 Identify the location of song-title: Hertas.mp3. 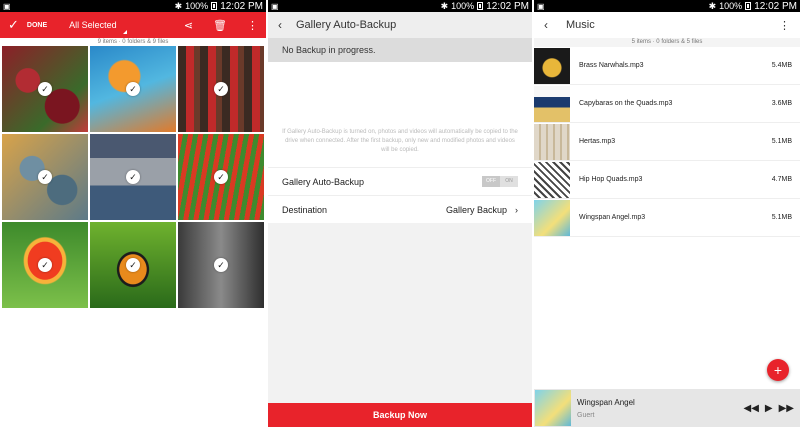
(597, 141).